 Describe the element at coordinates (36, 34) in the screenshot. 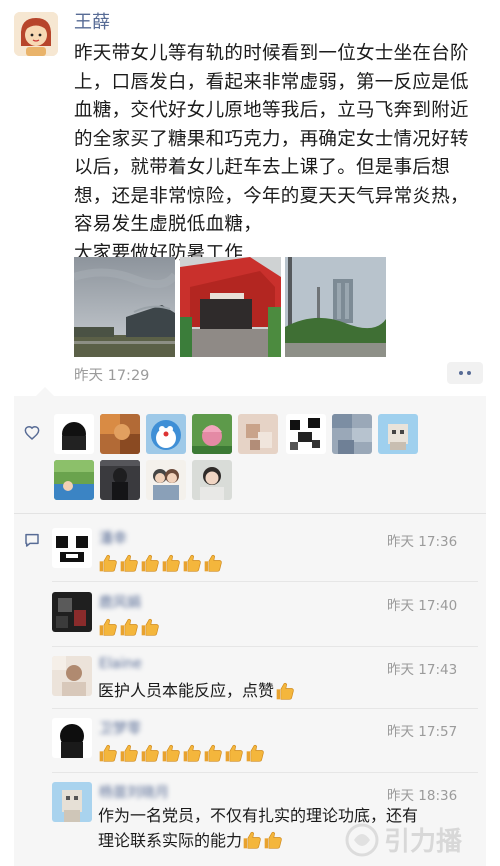

I see `poster-avatar` at that location.